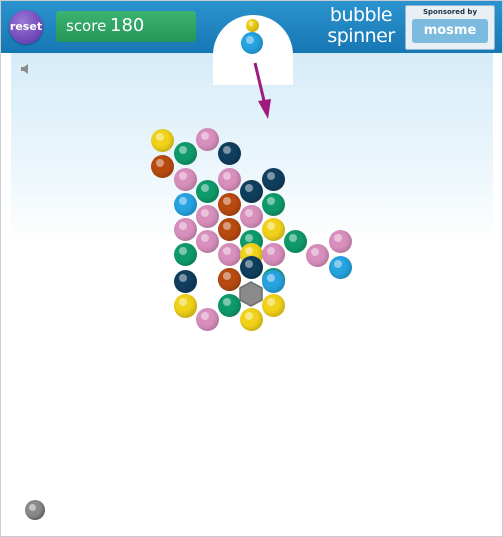 The width and height of the screenshot is (503, 537). What do you see at coordinates (361, 36) in the screenshot?
I see `logo-line-2: spinner` at bounding box center [361, 36].